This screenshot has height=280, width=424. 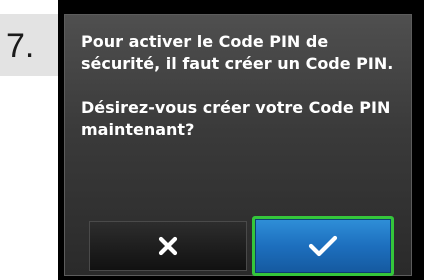 What do you see at coordinates (20, 46) in the screenshot?
I see `step-number: 7.` at bounding box center [20, 46].